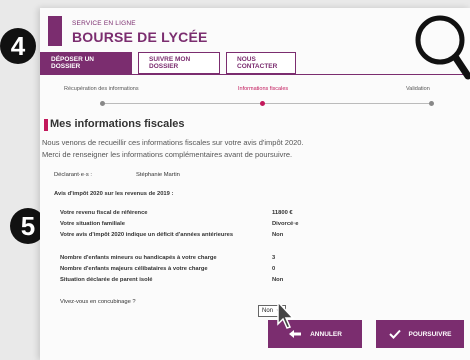  What do you see at coordinates (46, 125) in the screenshot?
I see `section-marker` at bounding box center [46, 125].